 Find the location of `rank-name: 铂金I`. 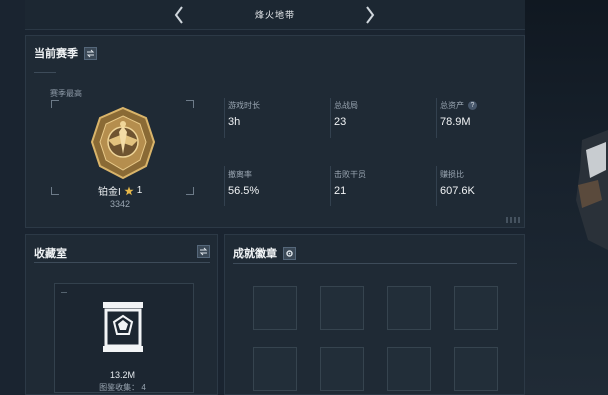

rank-name: 铂金I is located at coordinates (109, 192).